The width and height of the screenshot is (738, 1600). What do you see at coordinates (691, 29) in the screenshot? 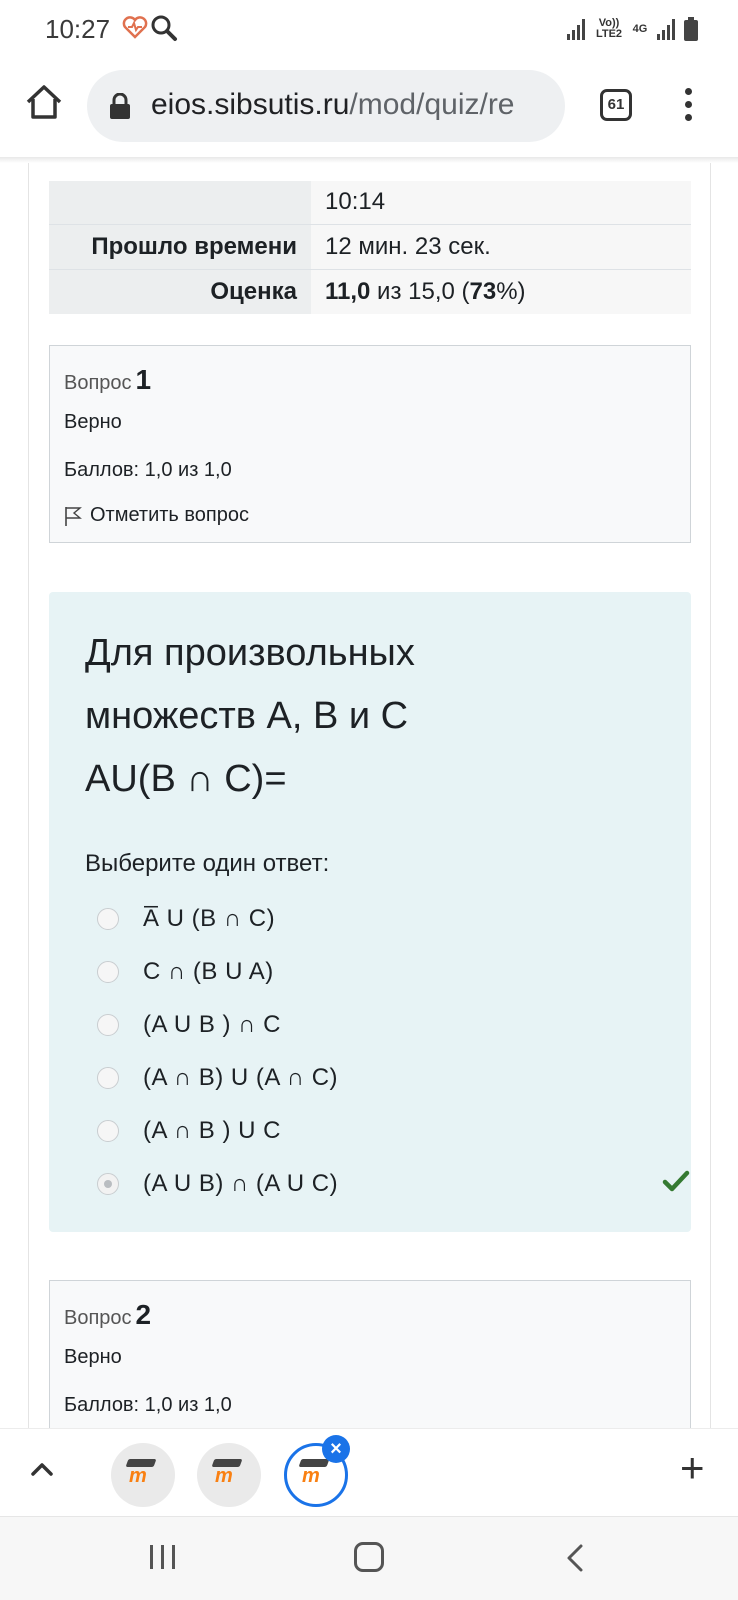
I see `battery-icon` at bounding box center [691, 29].